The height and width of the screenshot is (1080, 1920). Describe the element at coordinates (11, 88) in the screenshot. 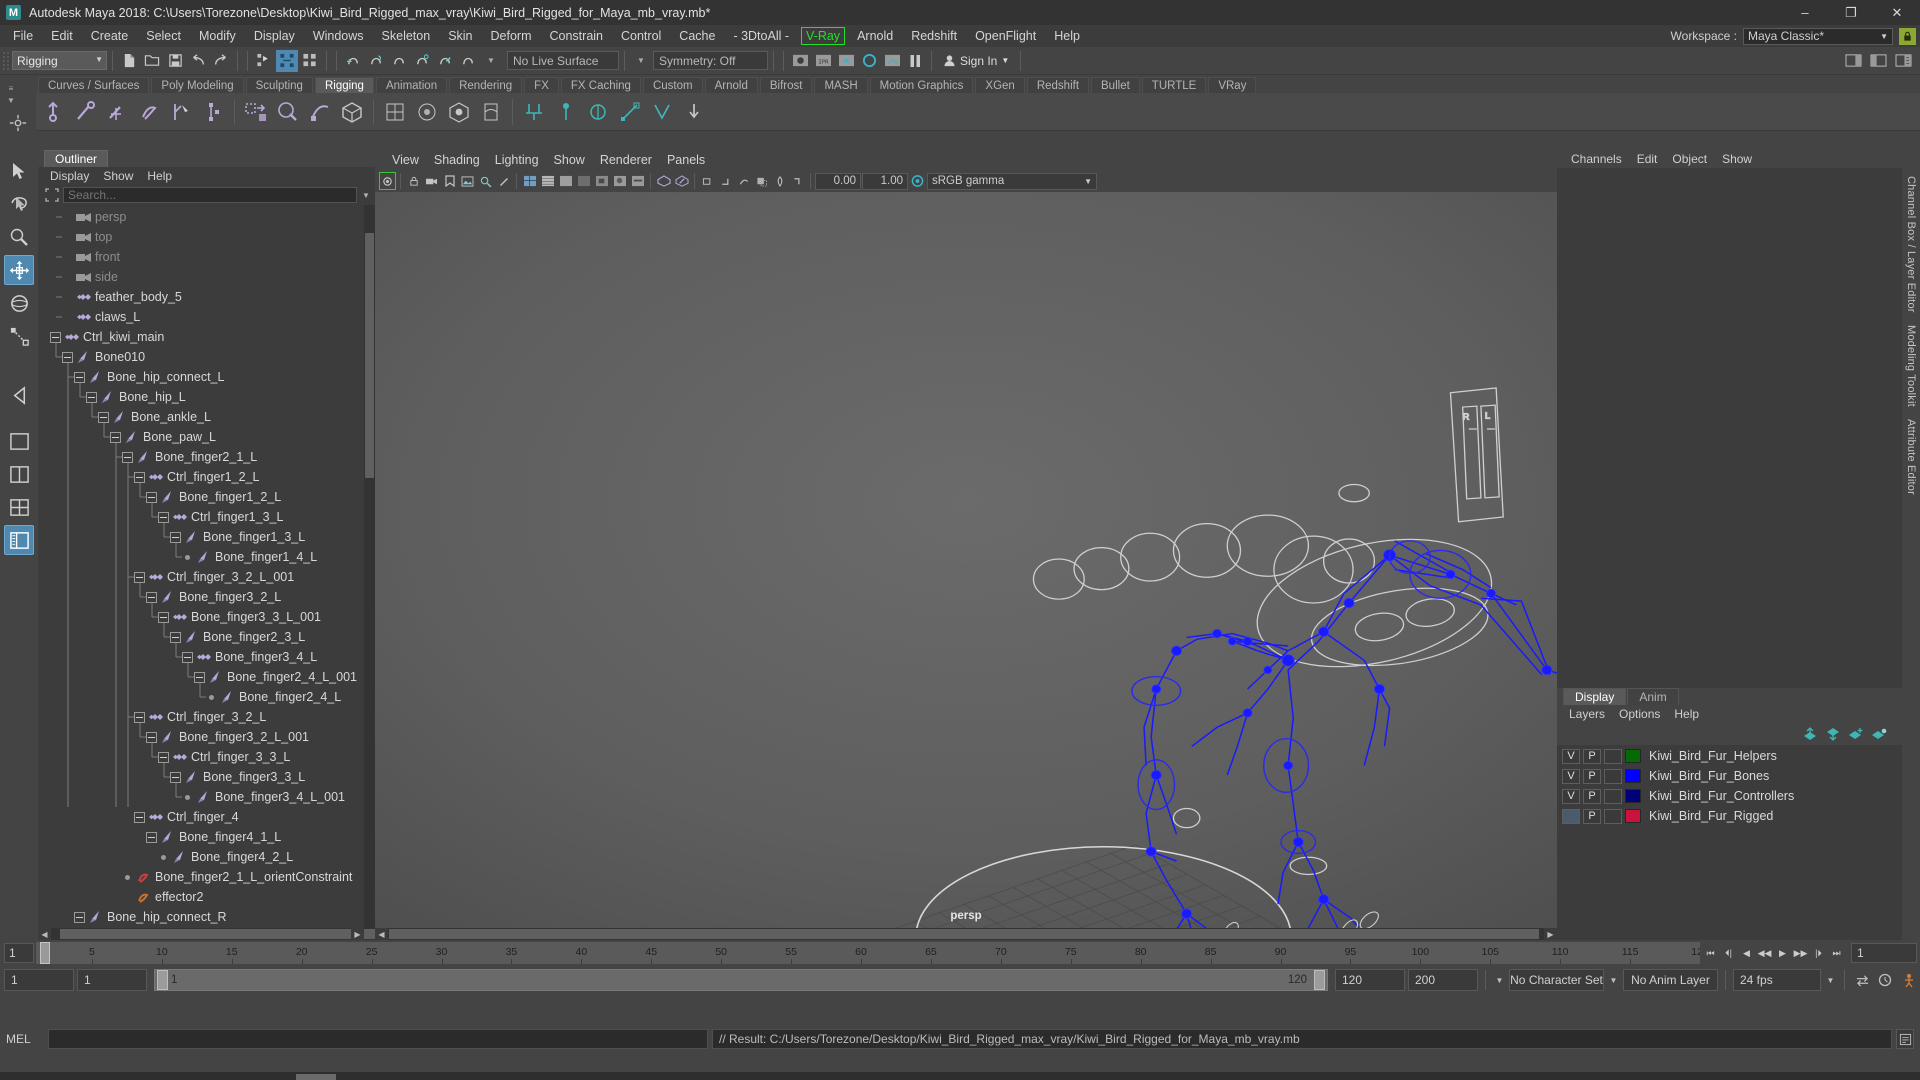

I see `shelf-tab-menu-icon: ≡` at that location.